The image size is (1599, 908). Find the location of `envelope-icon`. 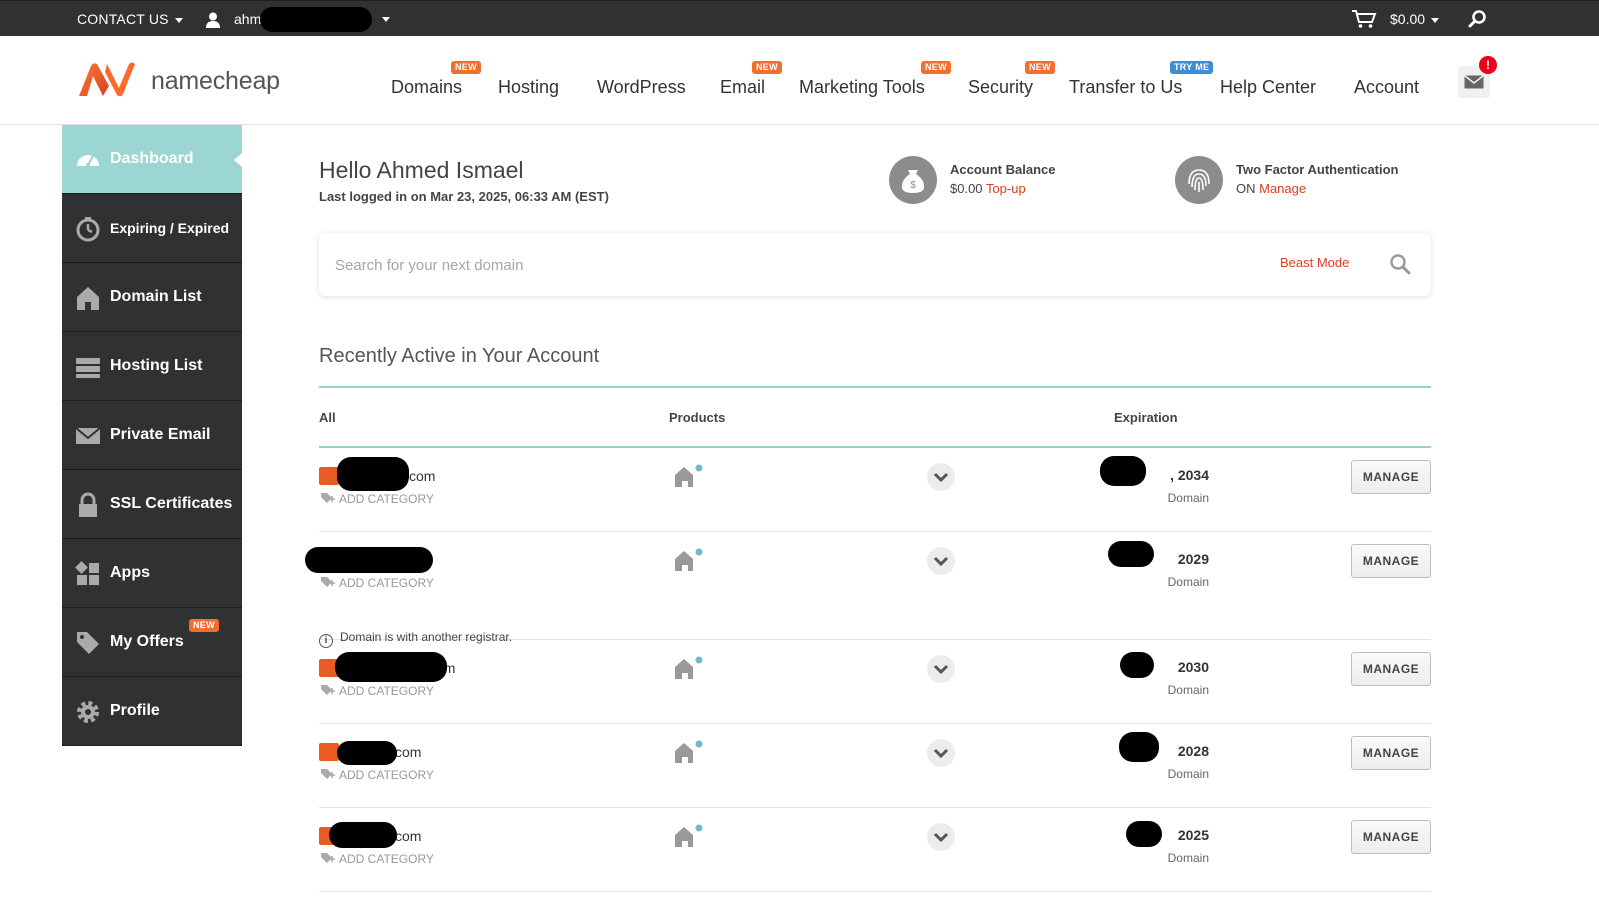

envelope-icon is located at coordinates (1474, 82).